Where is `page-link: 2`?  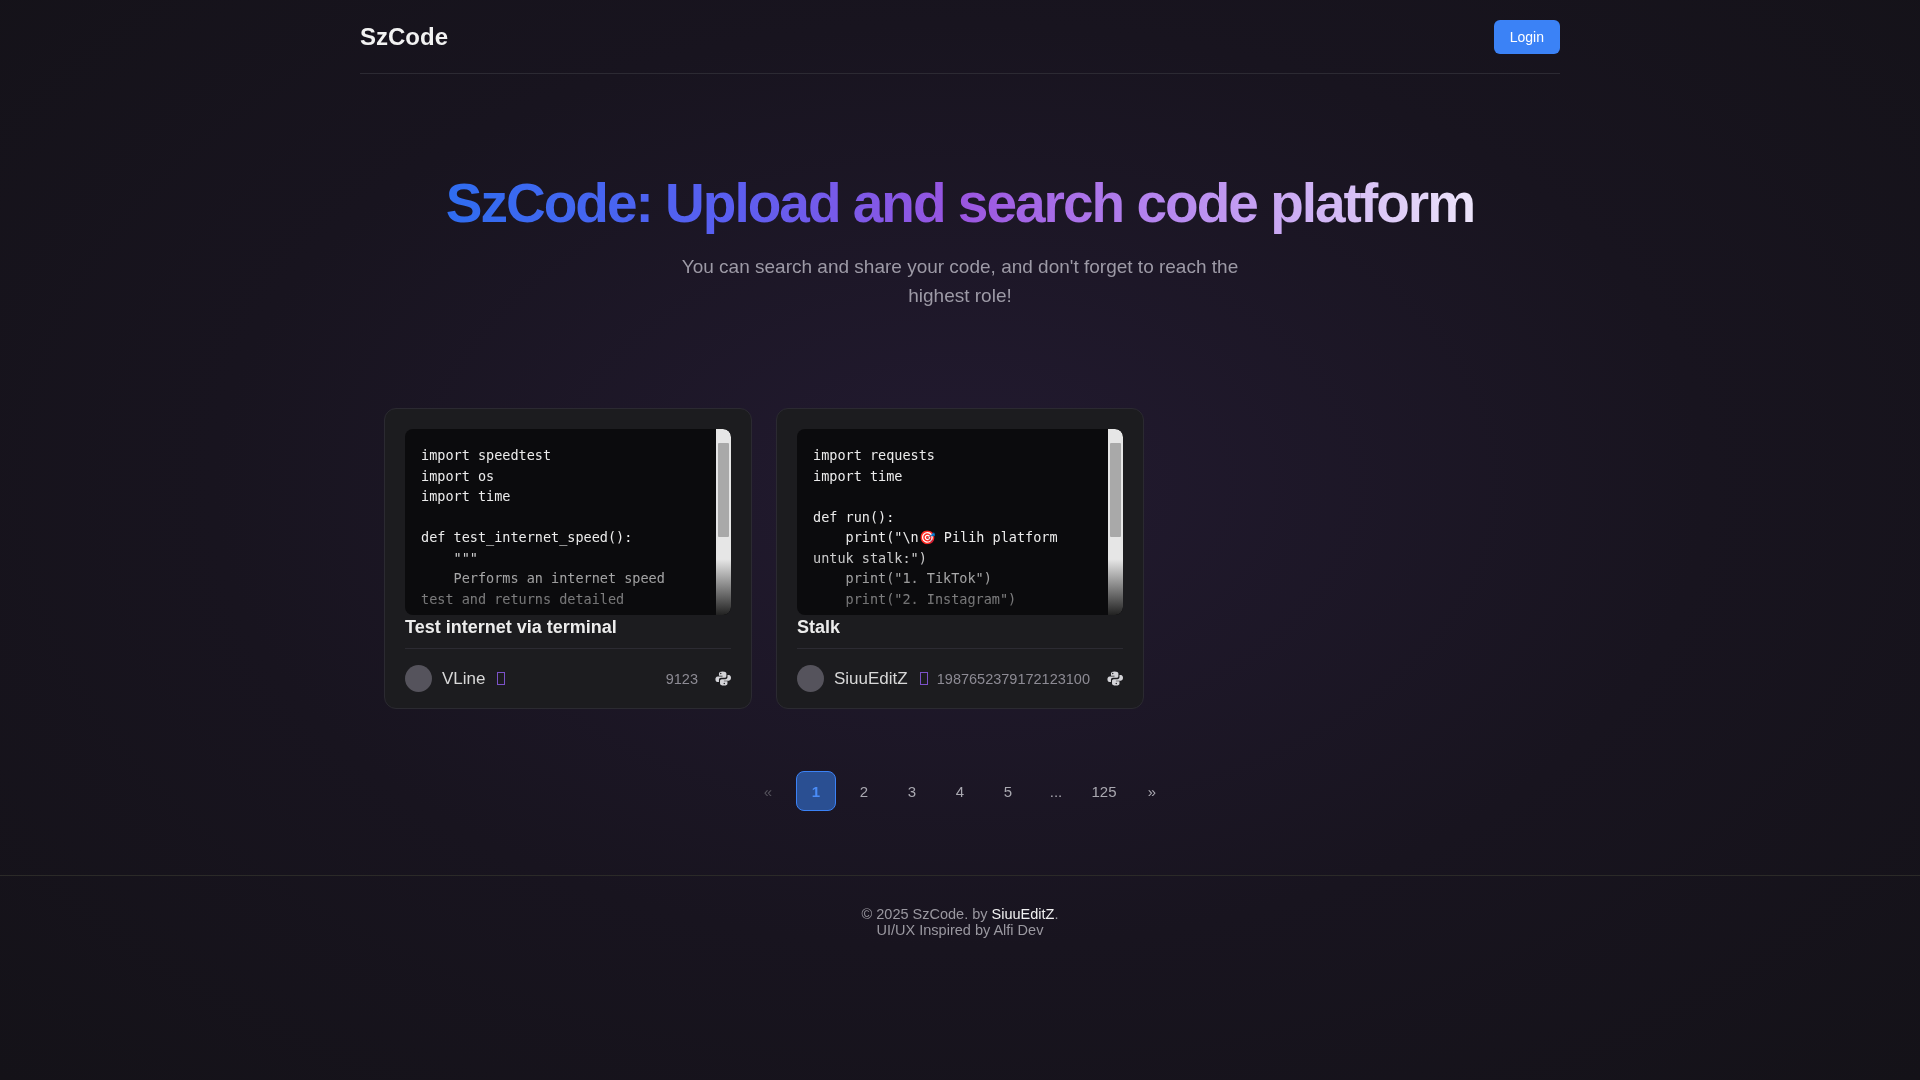
page-link: 2 is located at coordinates (864, 791).